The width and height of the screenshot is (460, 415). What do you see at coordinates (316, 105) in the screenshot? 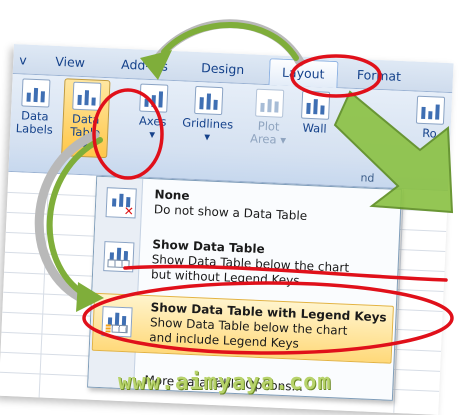
I see `wall-icon` at bounding box center [316, 105].